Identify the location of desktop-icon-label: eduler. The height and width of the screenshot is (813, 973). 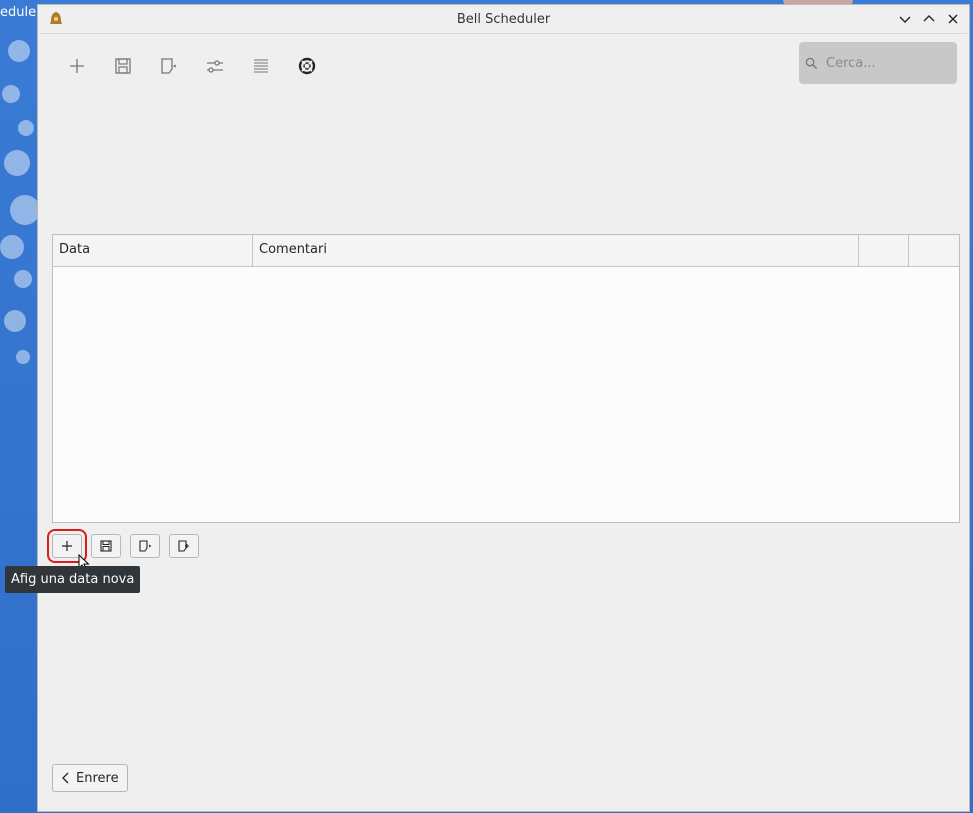
(20, 12).